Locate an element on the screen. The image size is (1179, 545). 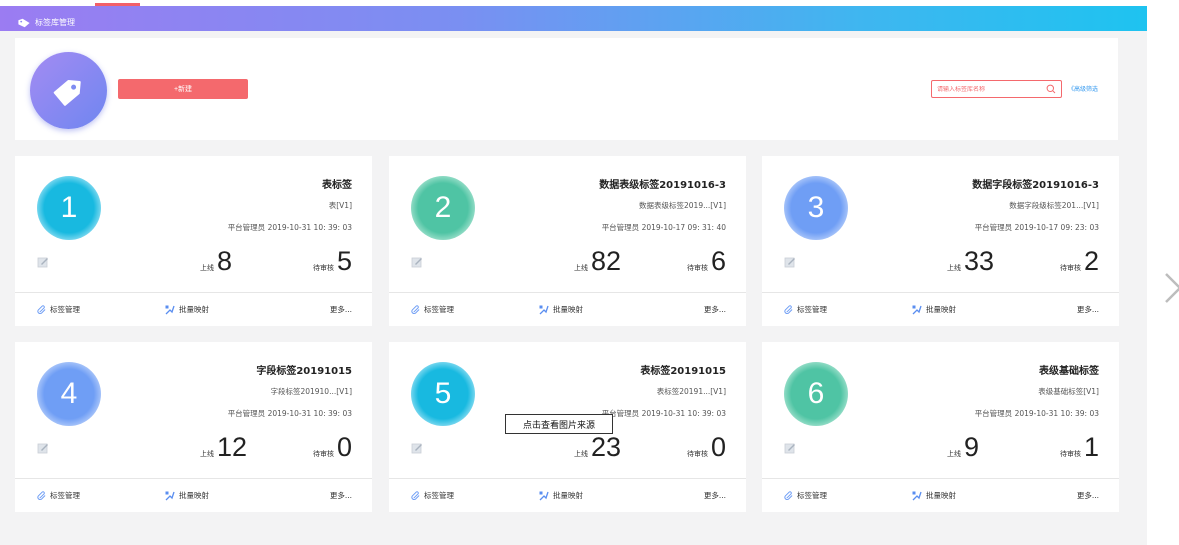
online-count: 12 is located at coordinates (232, 447).